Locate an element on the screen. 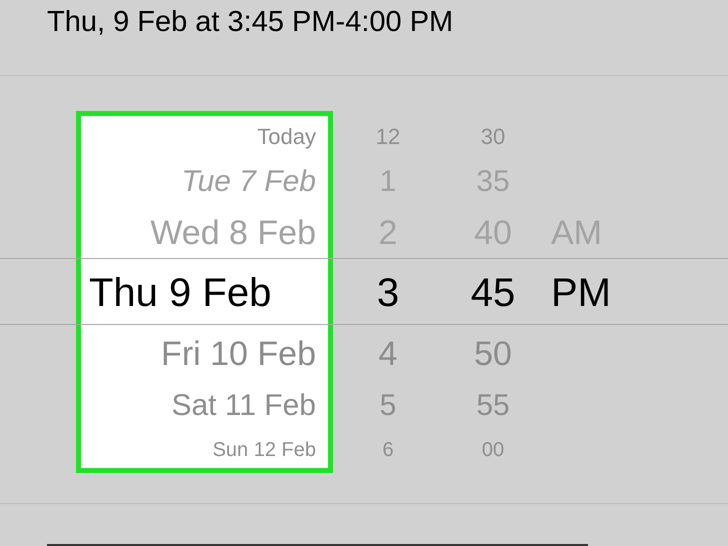  picker-item: 45 is located at coordinates (493, 292).